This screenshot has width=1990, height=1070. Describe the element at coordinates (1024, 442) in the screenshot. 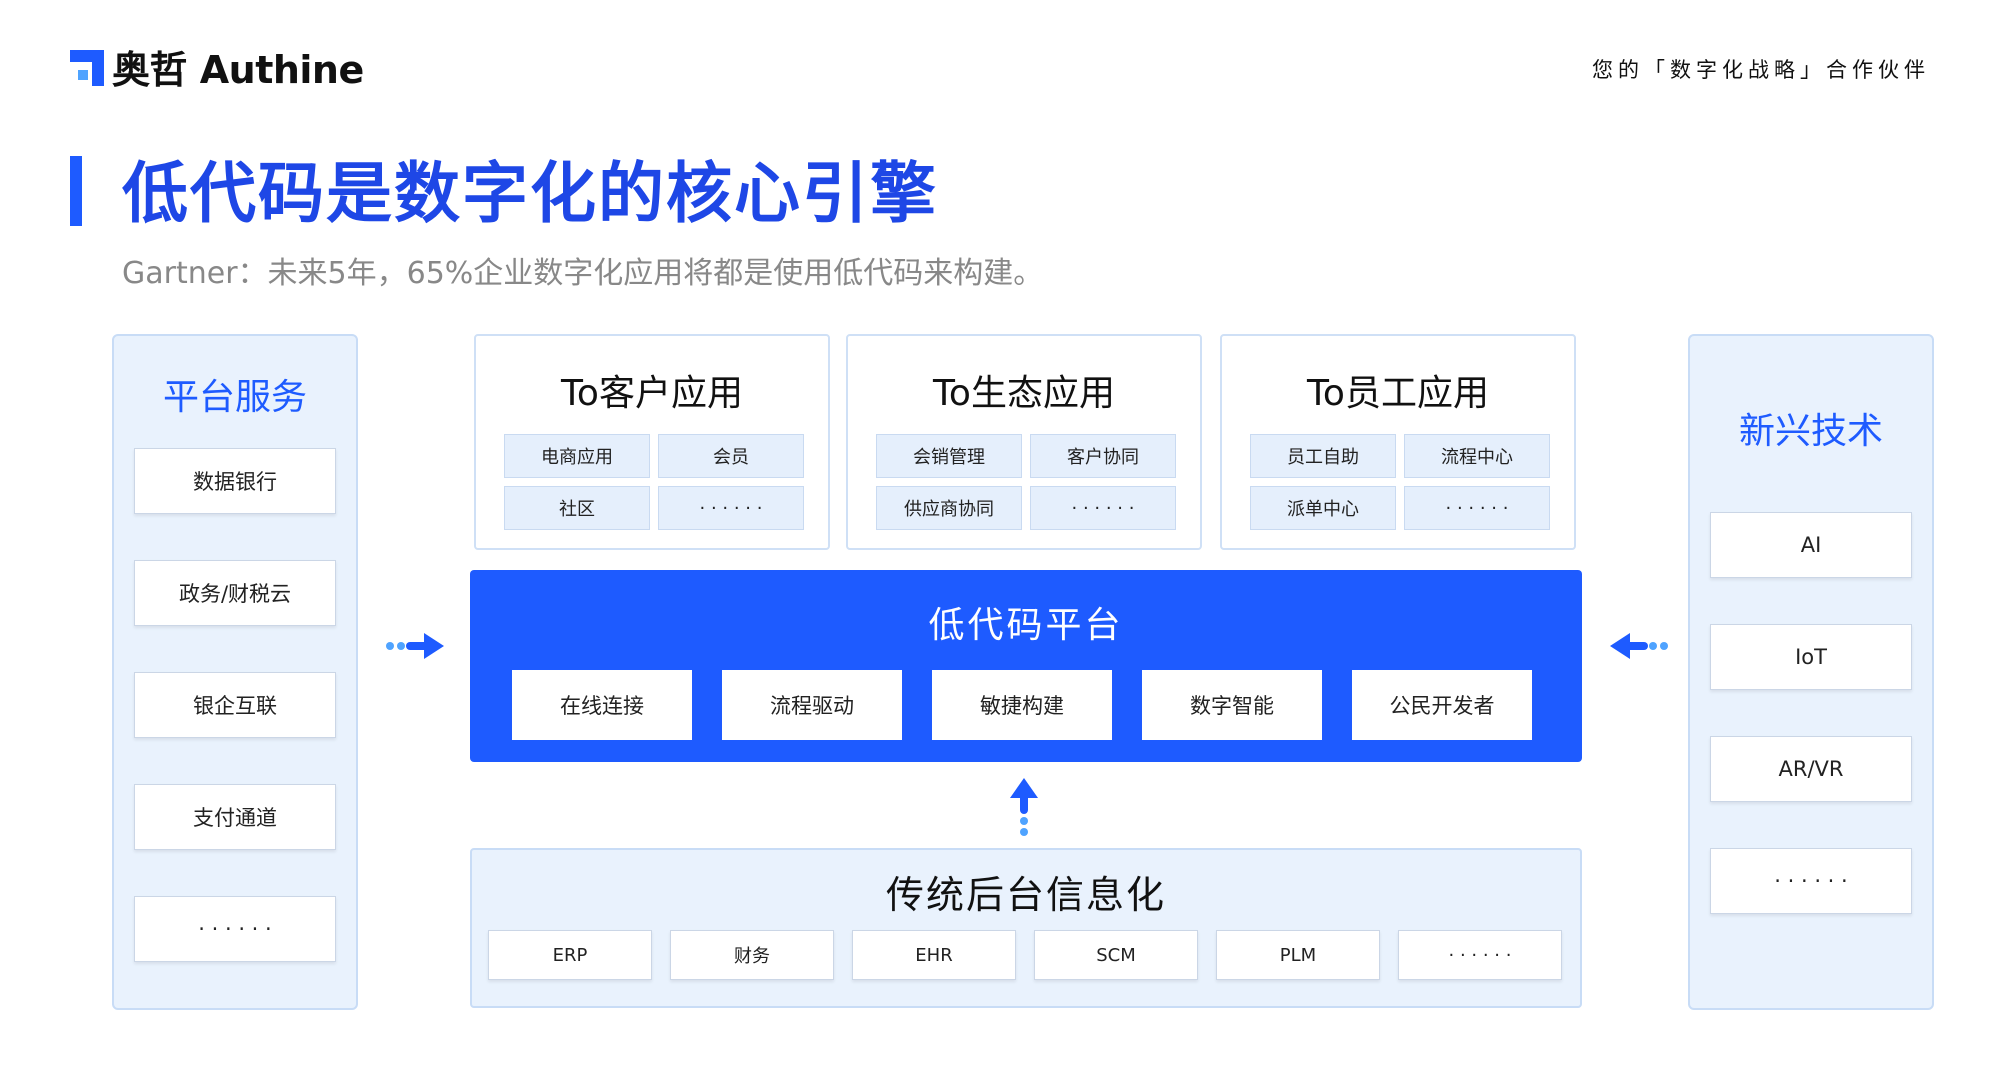

I see `app-group-ecosystem: To生态应用 会销管理 客户协同 供应商协同 · · · · · ·` at that location.